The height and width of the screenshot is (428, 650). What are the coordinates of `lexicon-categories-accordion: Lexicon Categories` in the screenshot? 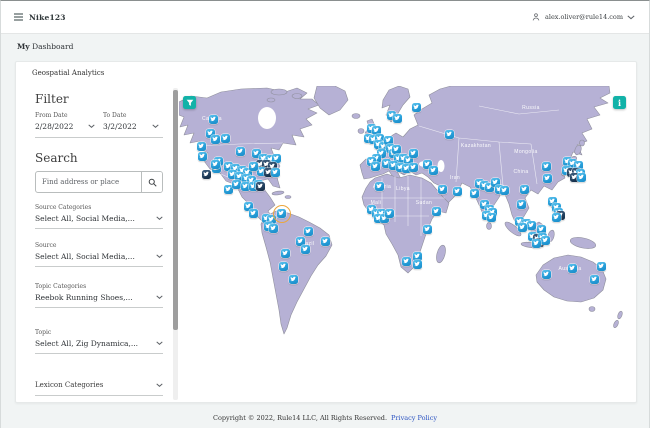 It's located at (99, 388).